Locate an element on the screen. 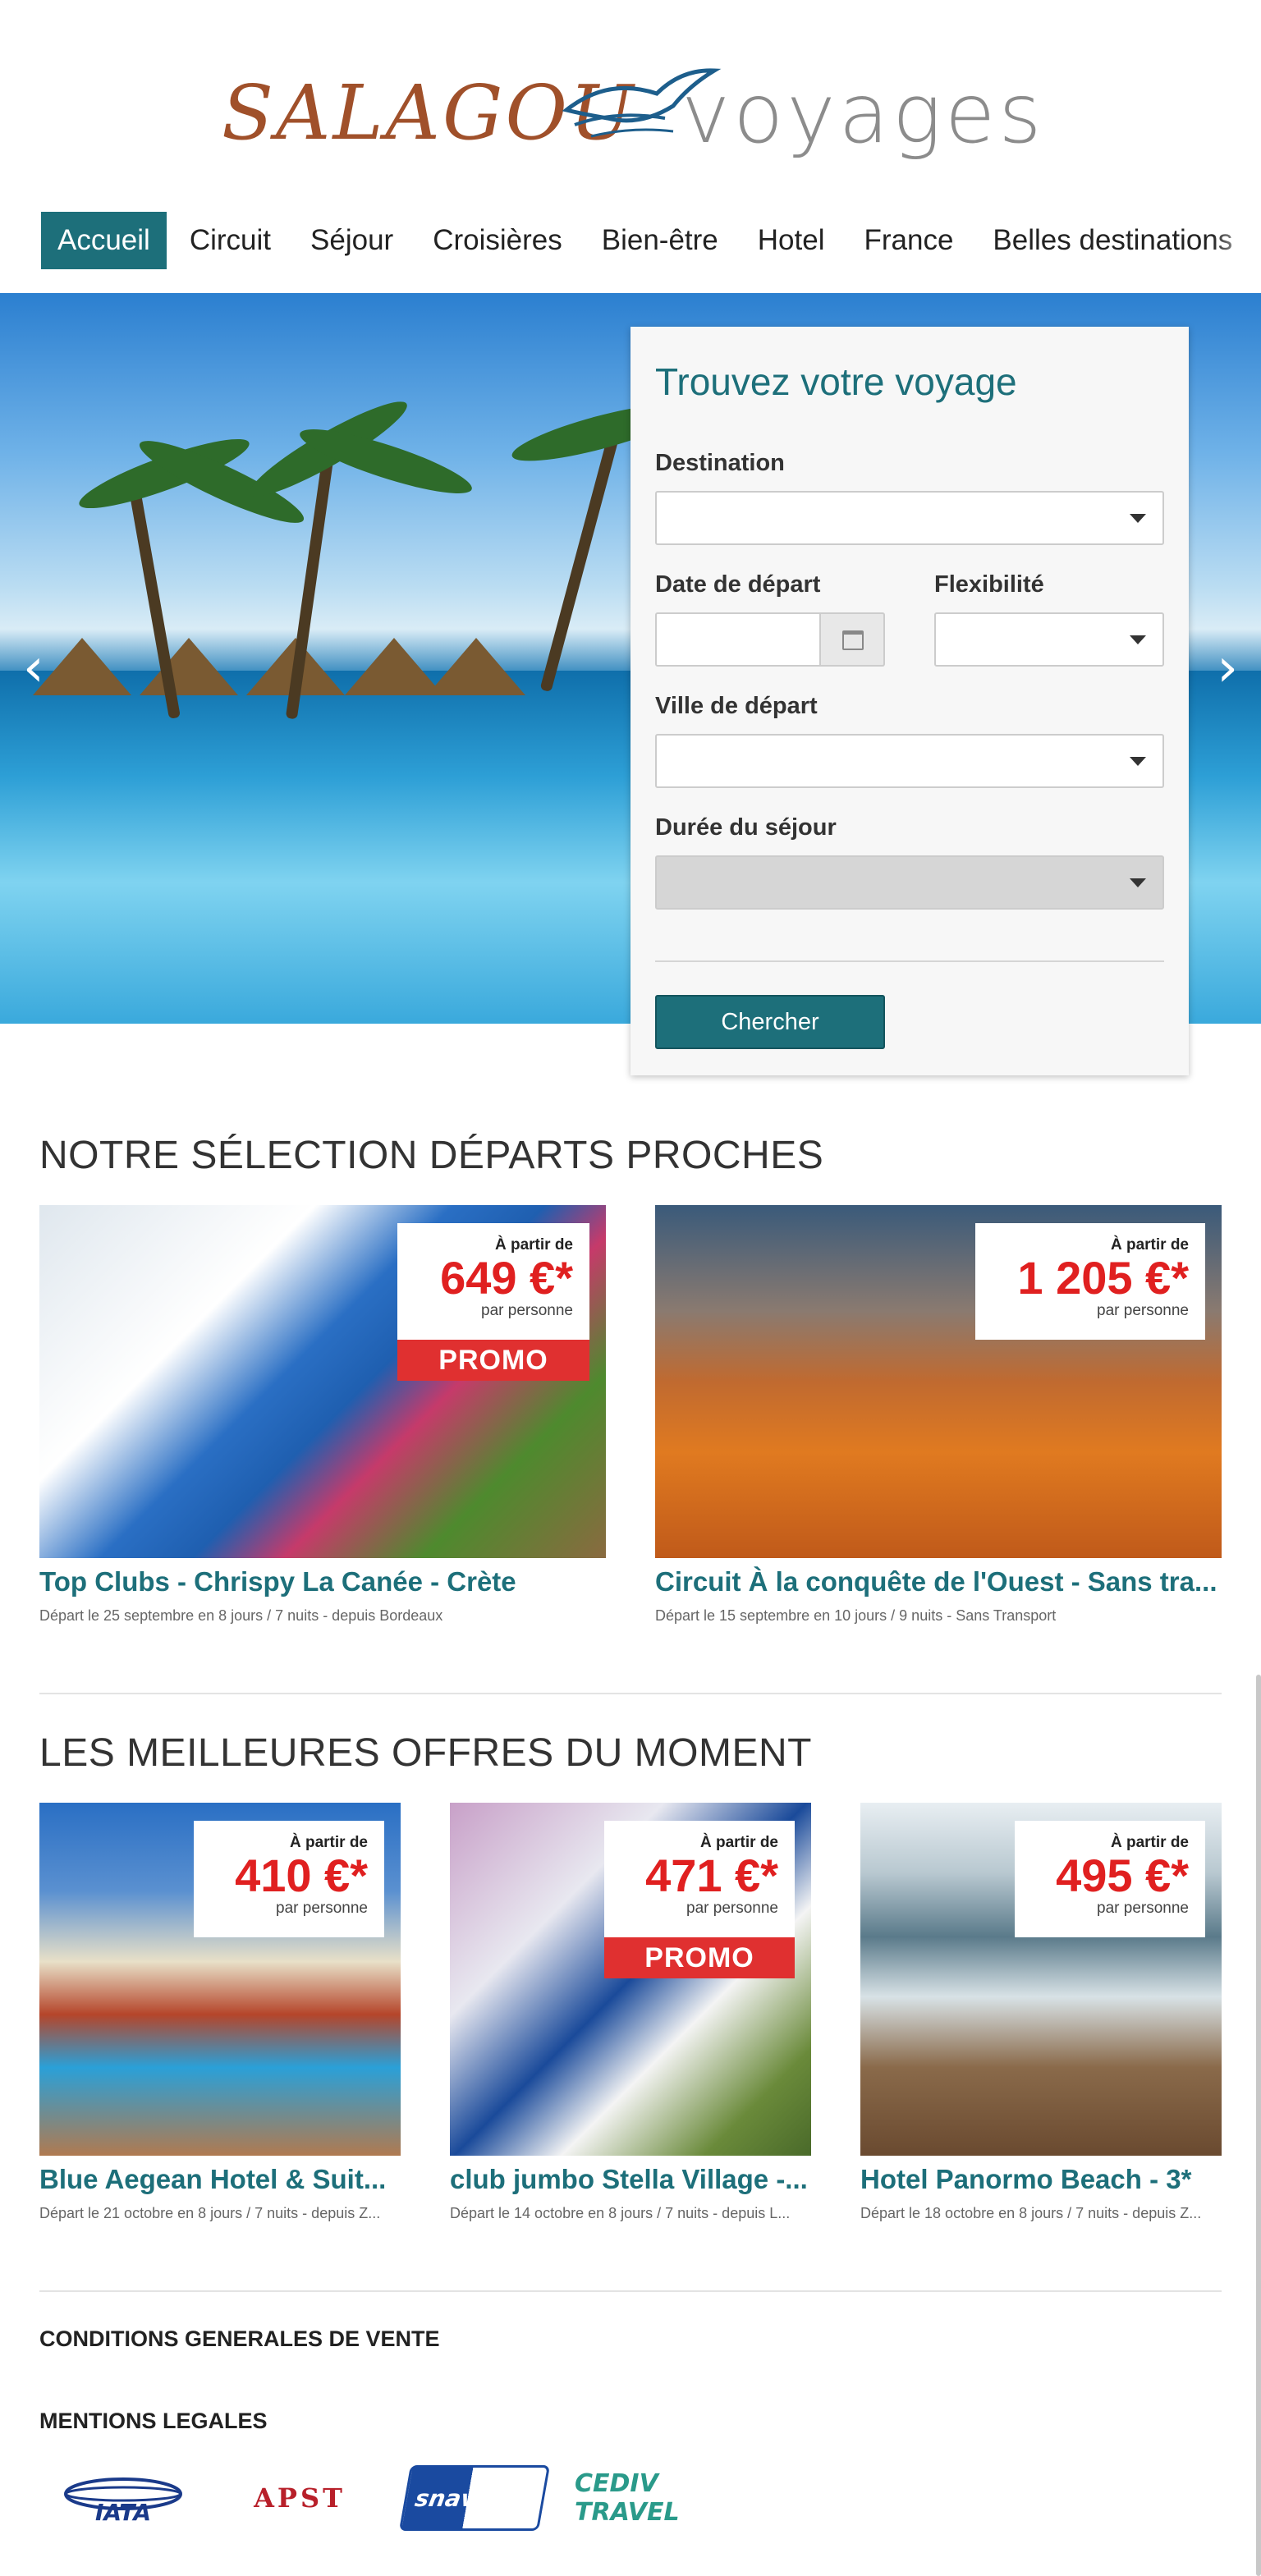 This screenshot has width=1261, height=2576. search-button: Chercher is located at coordinates (770, 1022).